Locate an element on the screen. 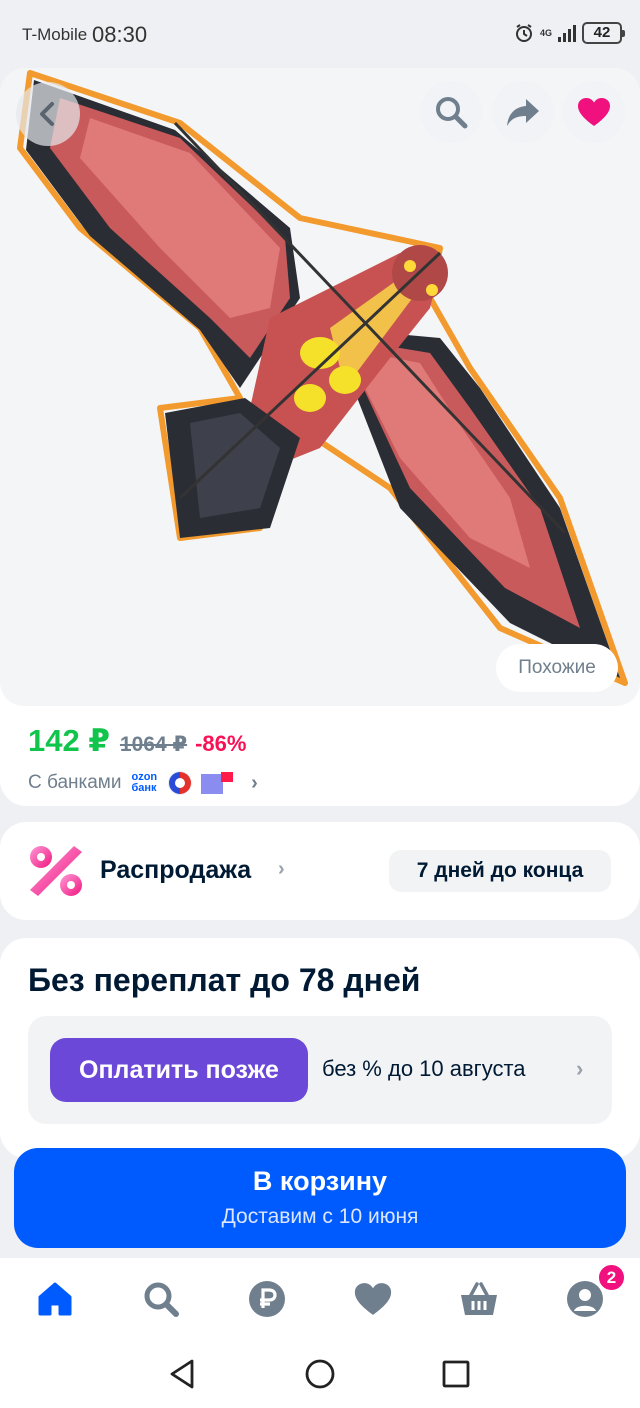 This screenshot has width=640, height=1408. search-button is located at coordinates (451, 112).